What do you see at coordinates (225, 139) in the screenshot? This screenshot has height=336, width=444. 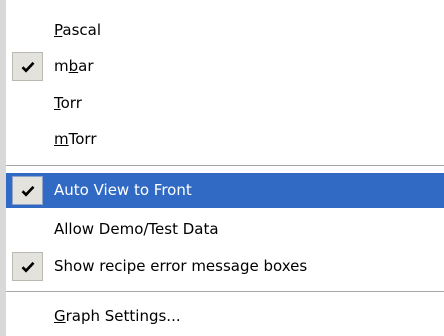 I see `menu-item-mtorr: mTorr` at bounding box center [225, 139].